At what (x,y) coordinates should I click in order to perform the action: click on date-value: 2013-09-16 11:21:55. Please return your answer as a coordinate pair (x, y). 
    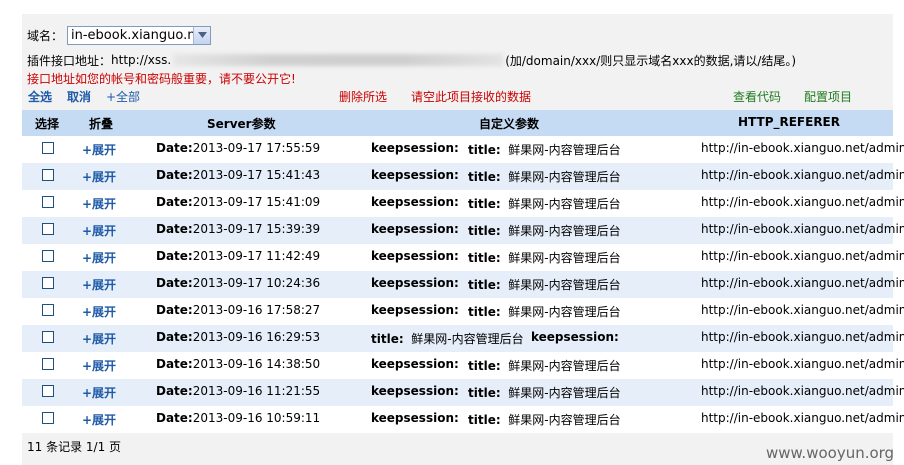
    Looking at the image, I should click on (256, 391).